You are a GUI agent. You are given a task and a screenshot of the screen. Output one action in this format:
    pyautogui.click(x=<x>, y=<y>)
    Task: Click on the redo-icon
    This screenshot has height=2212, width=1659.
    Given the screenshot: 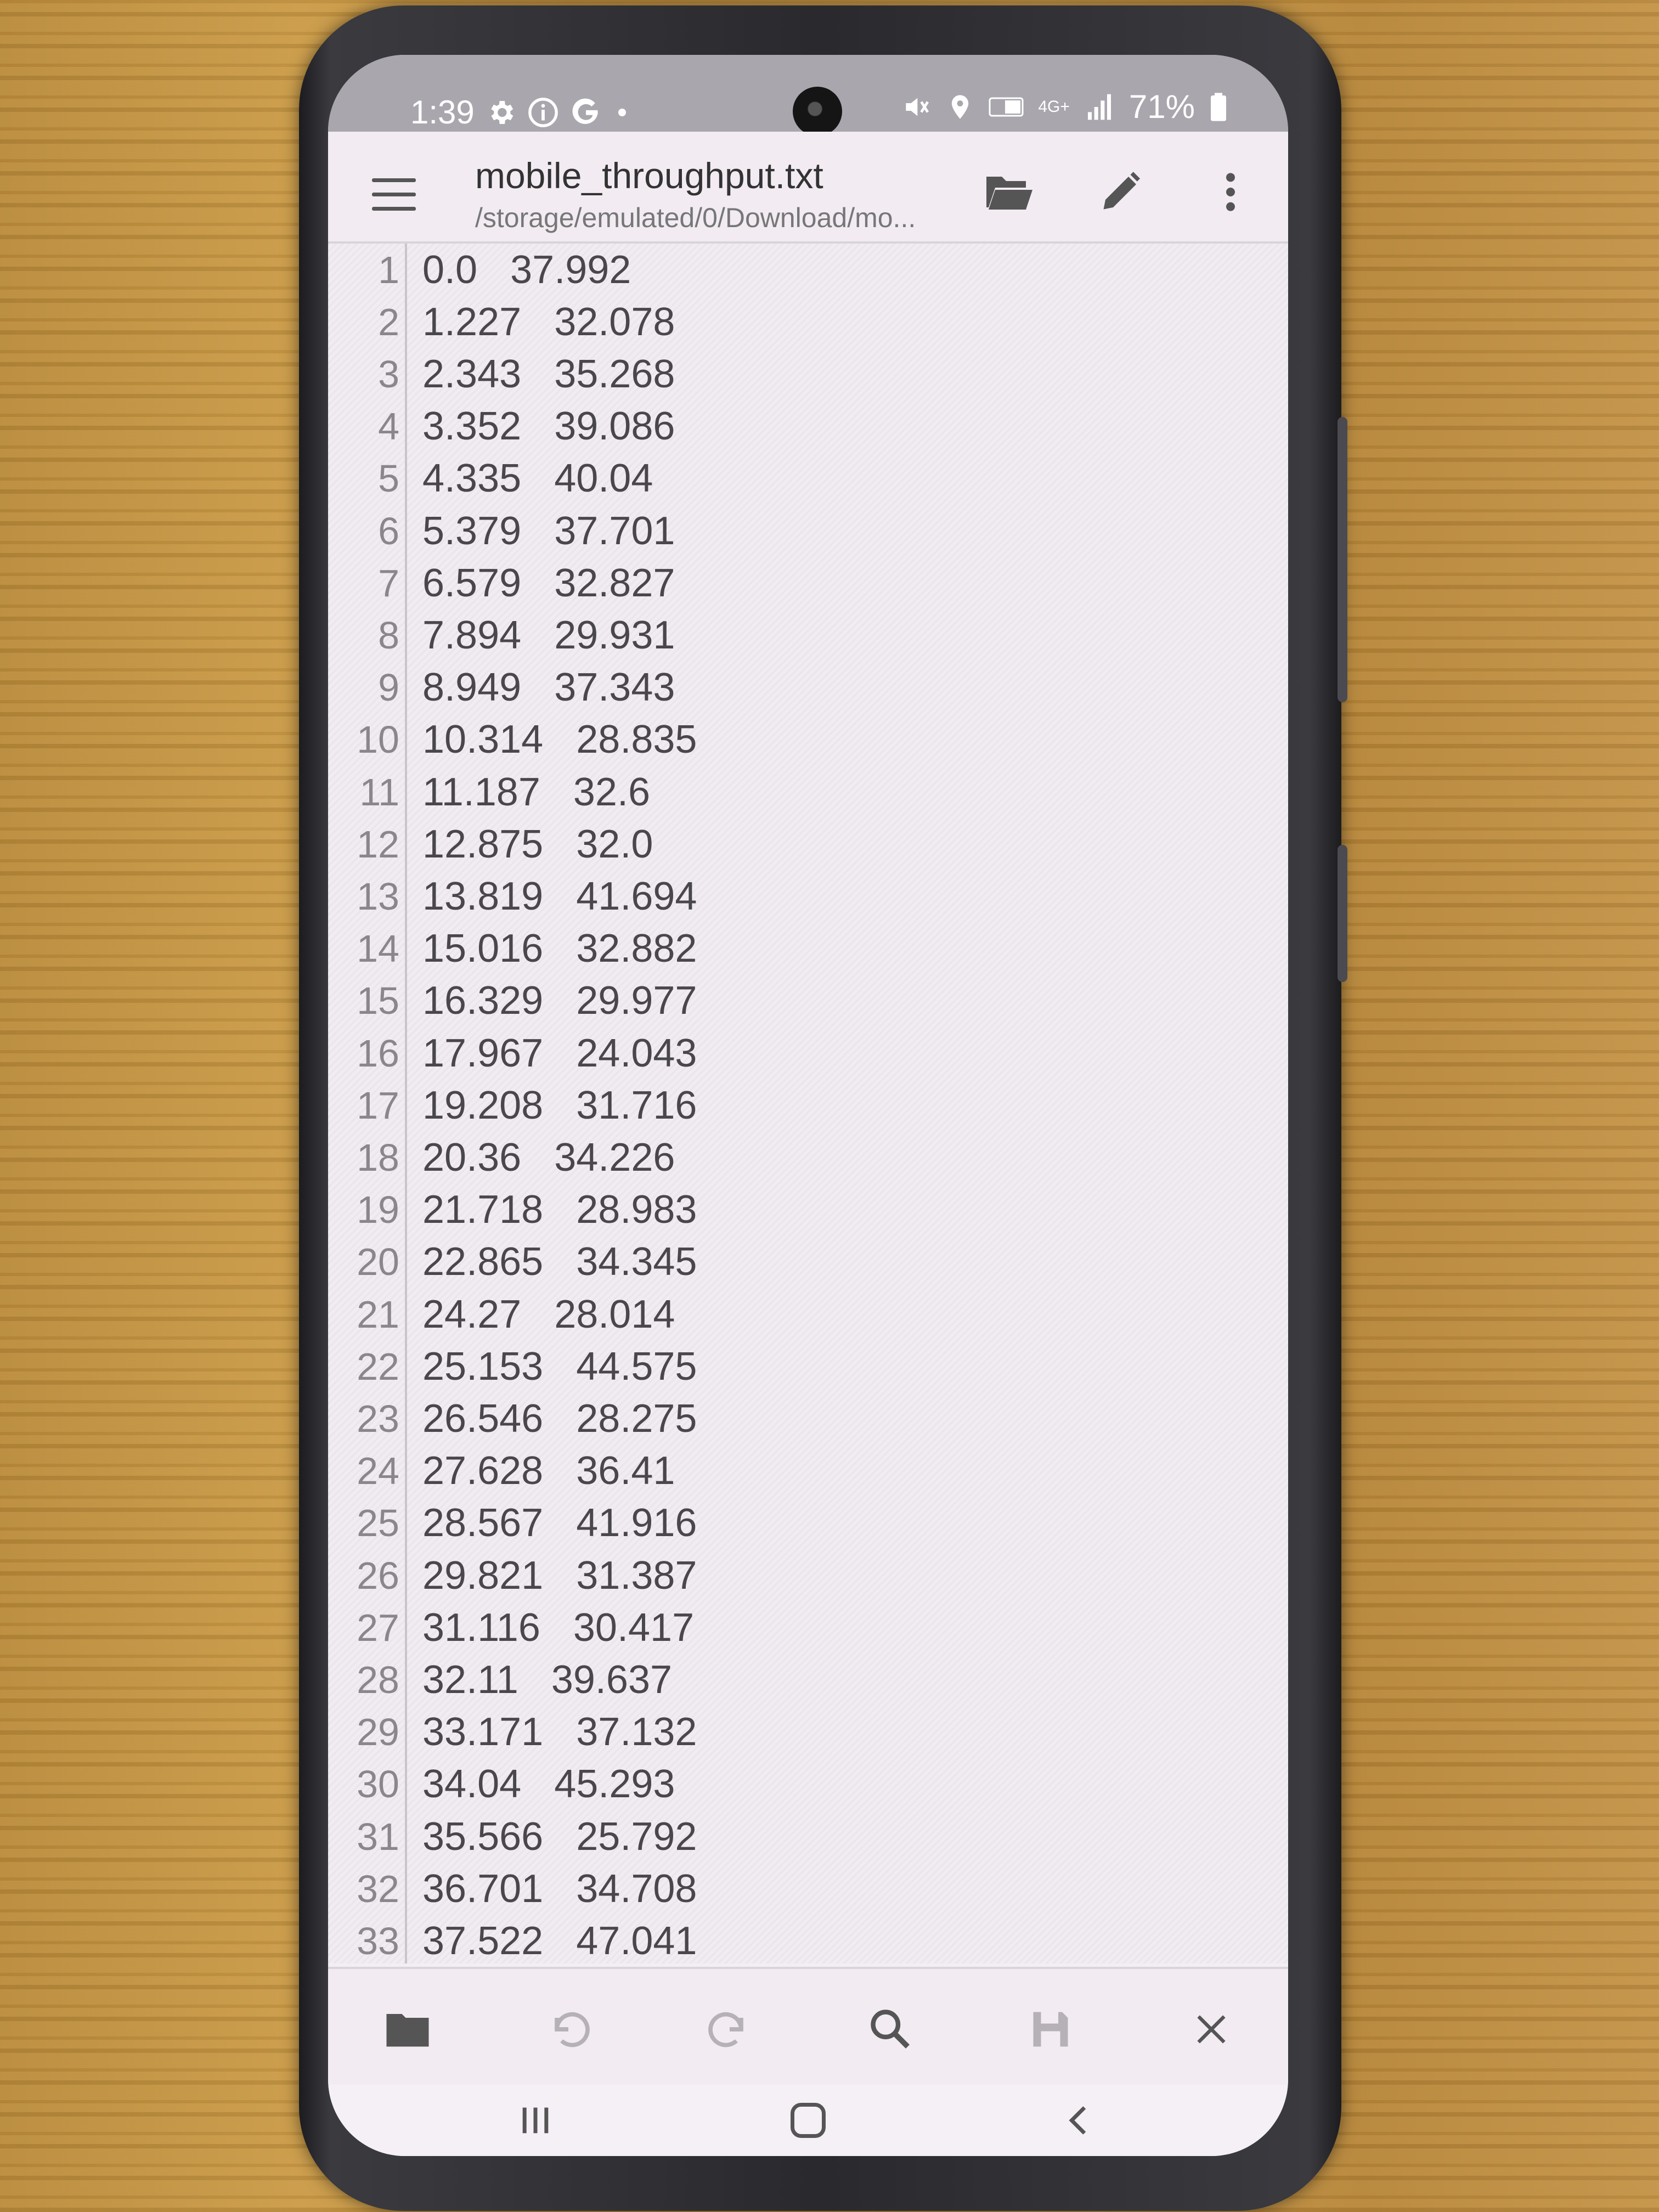 What is the action you would take?
    pyautogui.click(x=730, y=2029)
    